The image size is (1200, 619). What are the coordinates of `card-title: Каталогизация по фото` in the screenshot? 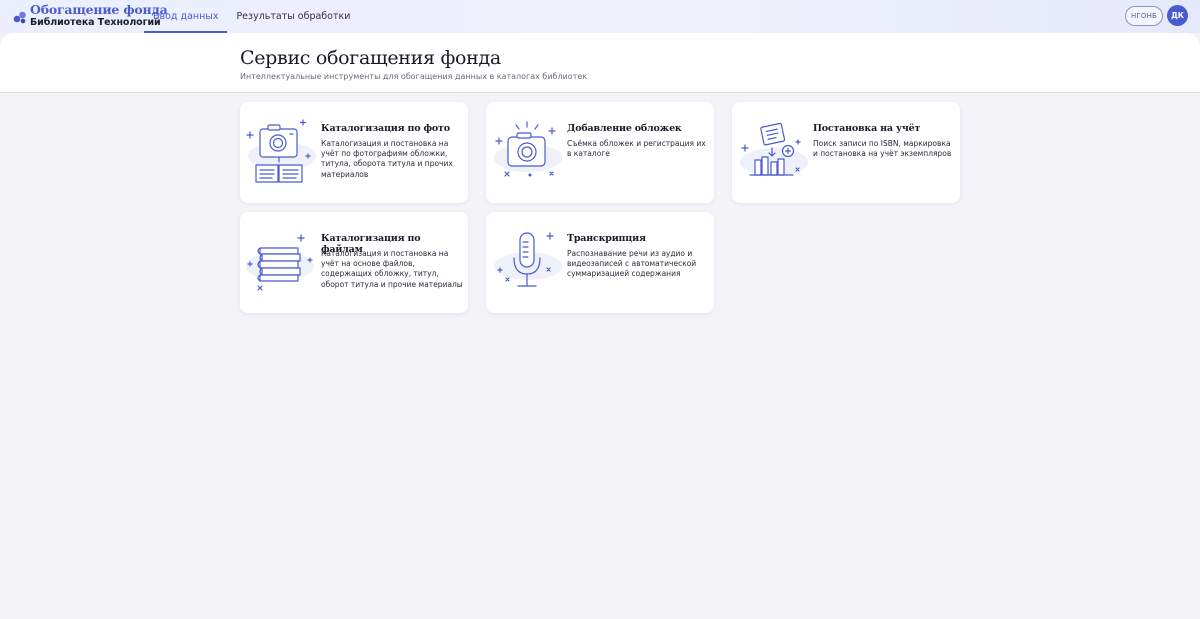 It's located at (385, 128).